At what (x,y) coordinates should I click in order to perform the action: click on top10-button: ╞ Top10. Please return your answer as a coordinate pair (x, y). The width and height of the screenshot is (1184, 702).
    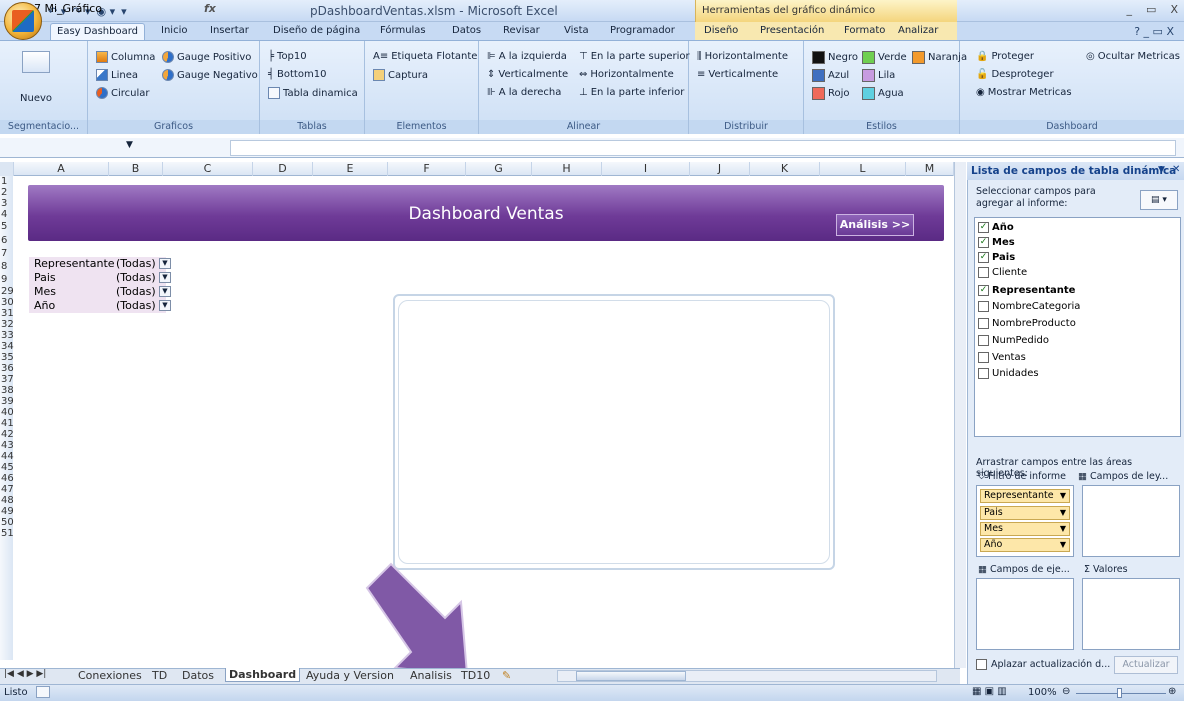
    Looking at the image, I should click on (287, 56).